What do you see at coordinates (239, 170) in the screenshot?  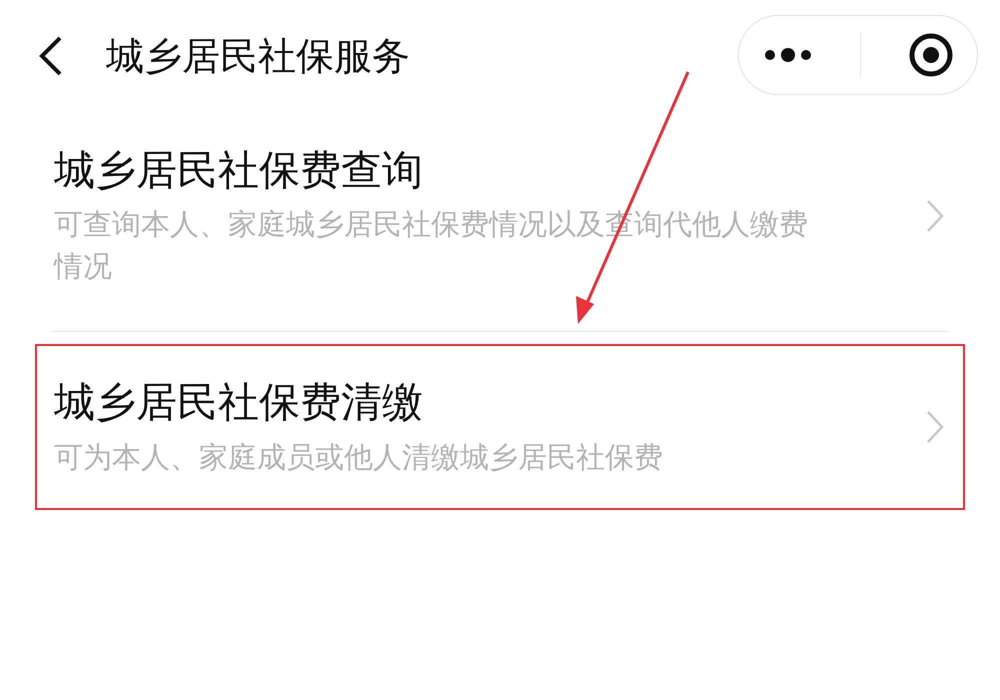 I see `item-title: 城乡居民社保费查询` at bounding box center [239, 170].